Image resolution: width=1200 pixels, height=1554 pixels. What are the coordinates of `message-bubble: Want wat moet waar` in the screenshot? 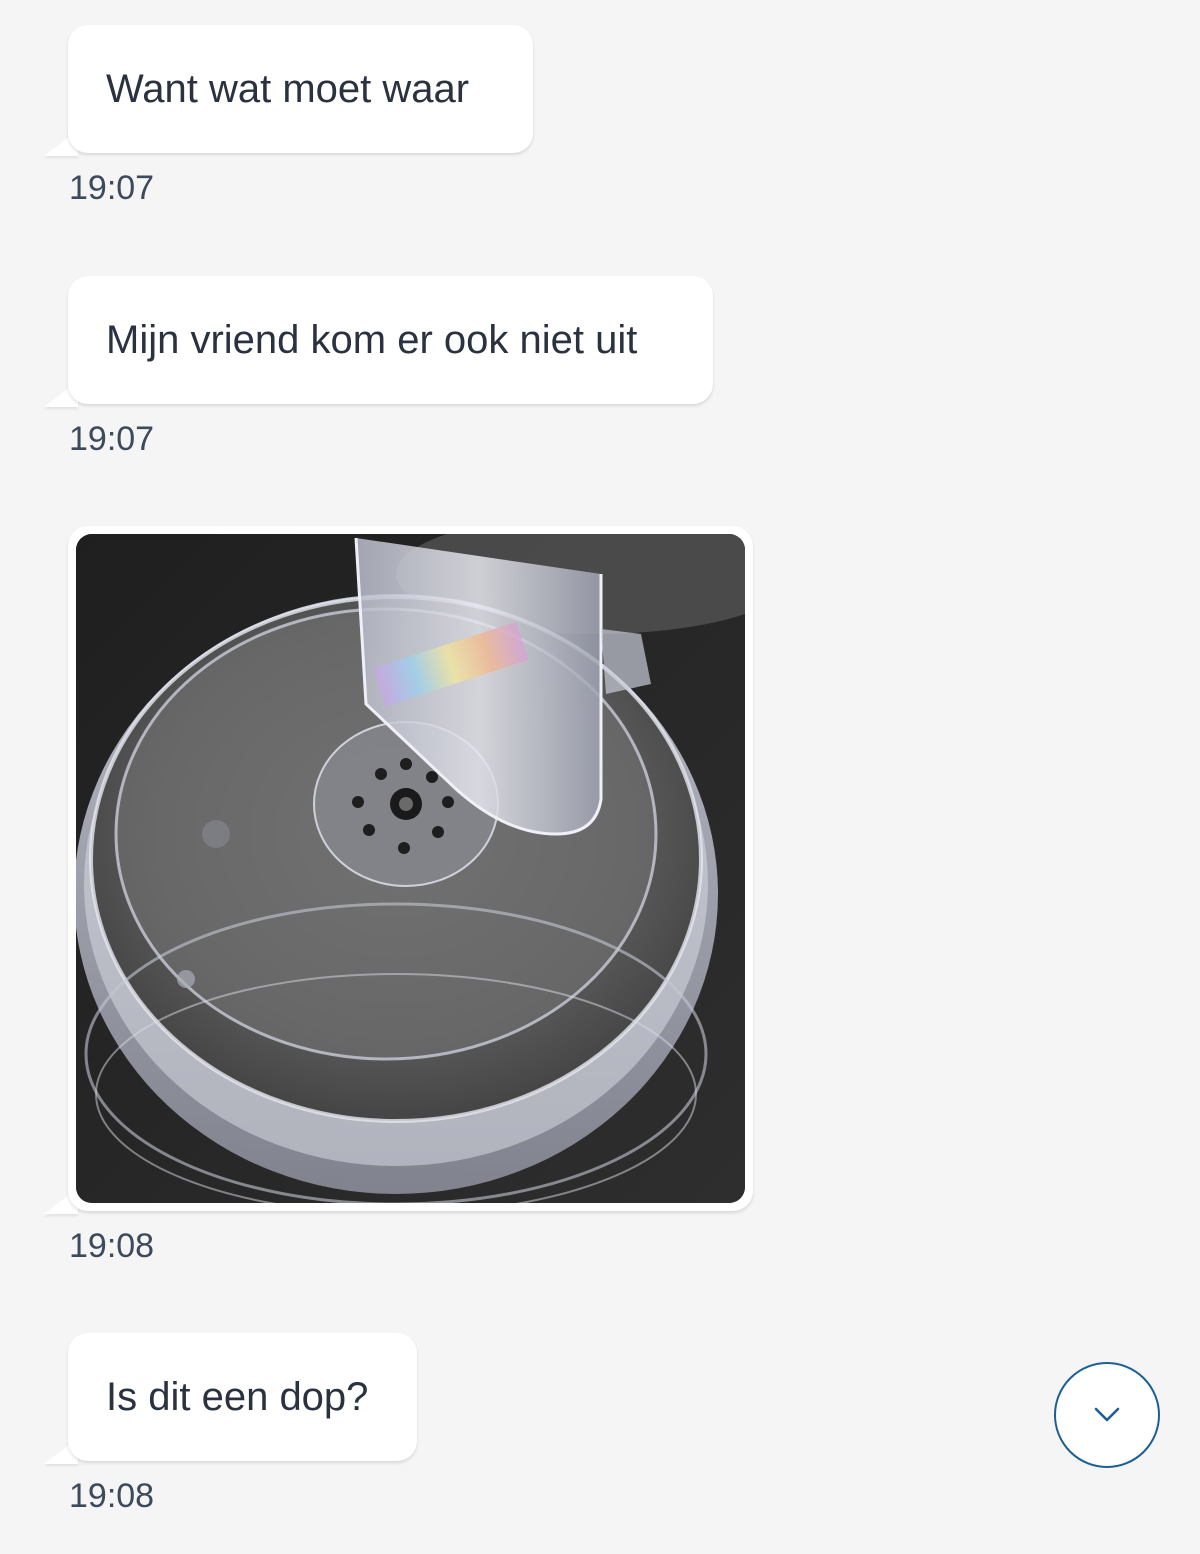 It's located at (300, 89).